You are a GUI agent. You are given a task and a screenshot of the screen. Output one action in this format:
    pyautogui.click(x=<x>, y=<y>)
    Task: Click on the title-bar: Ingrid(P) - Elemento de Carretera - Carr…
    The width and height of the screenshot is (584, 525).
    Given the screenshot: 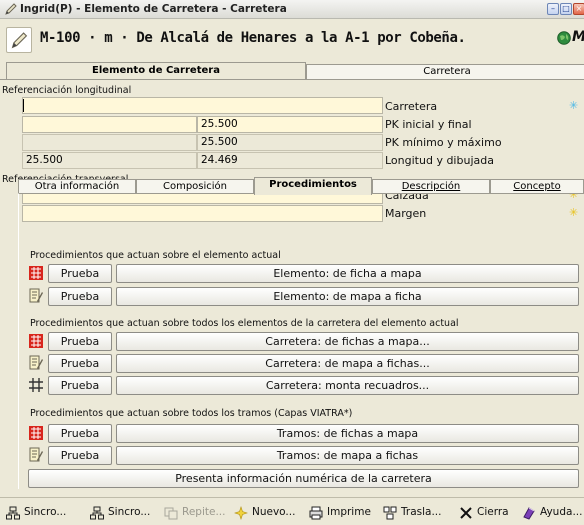 What is the action you would take?
    pyautogui.click(x=292, y=9)
    